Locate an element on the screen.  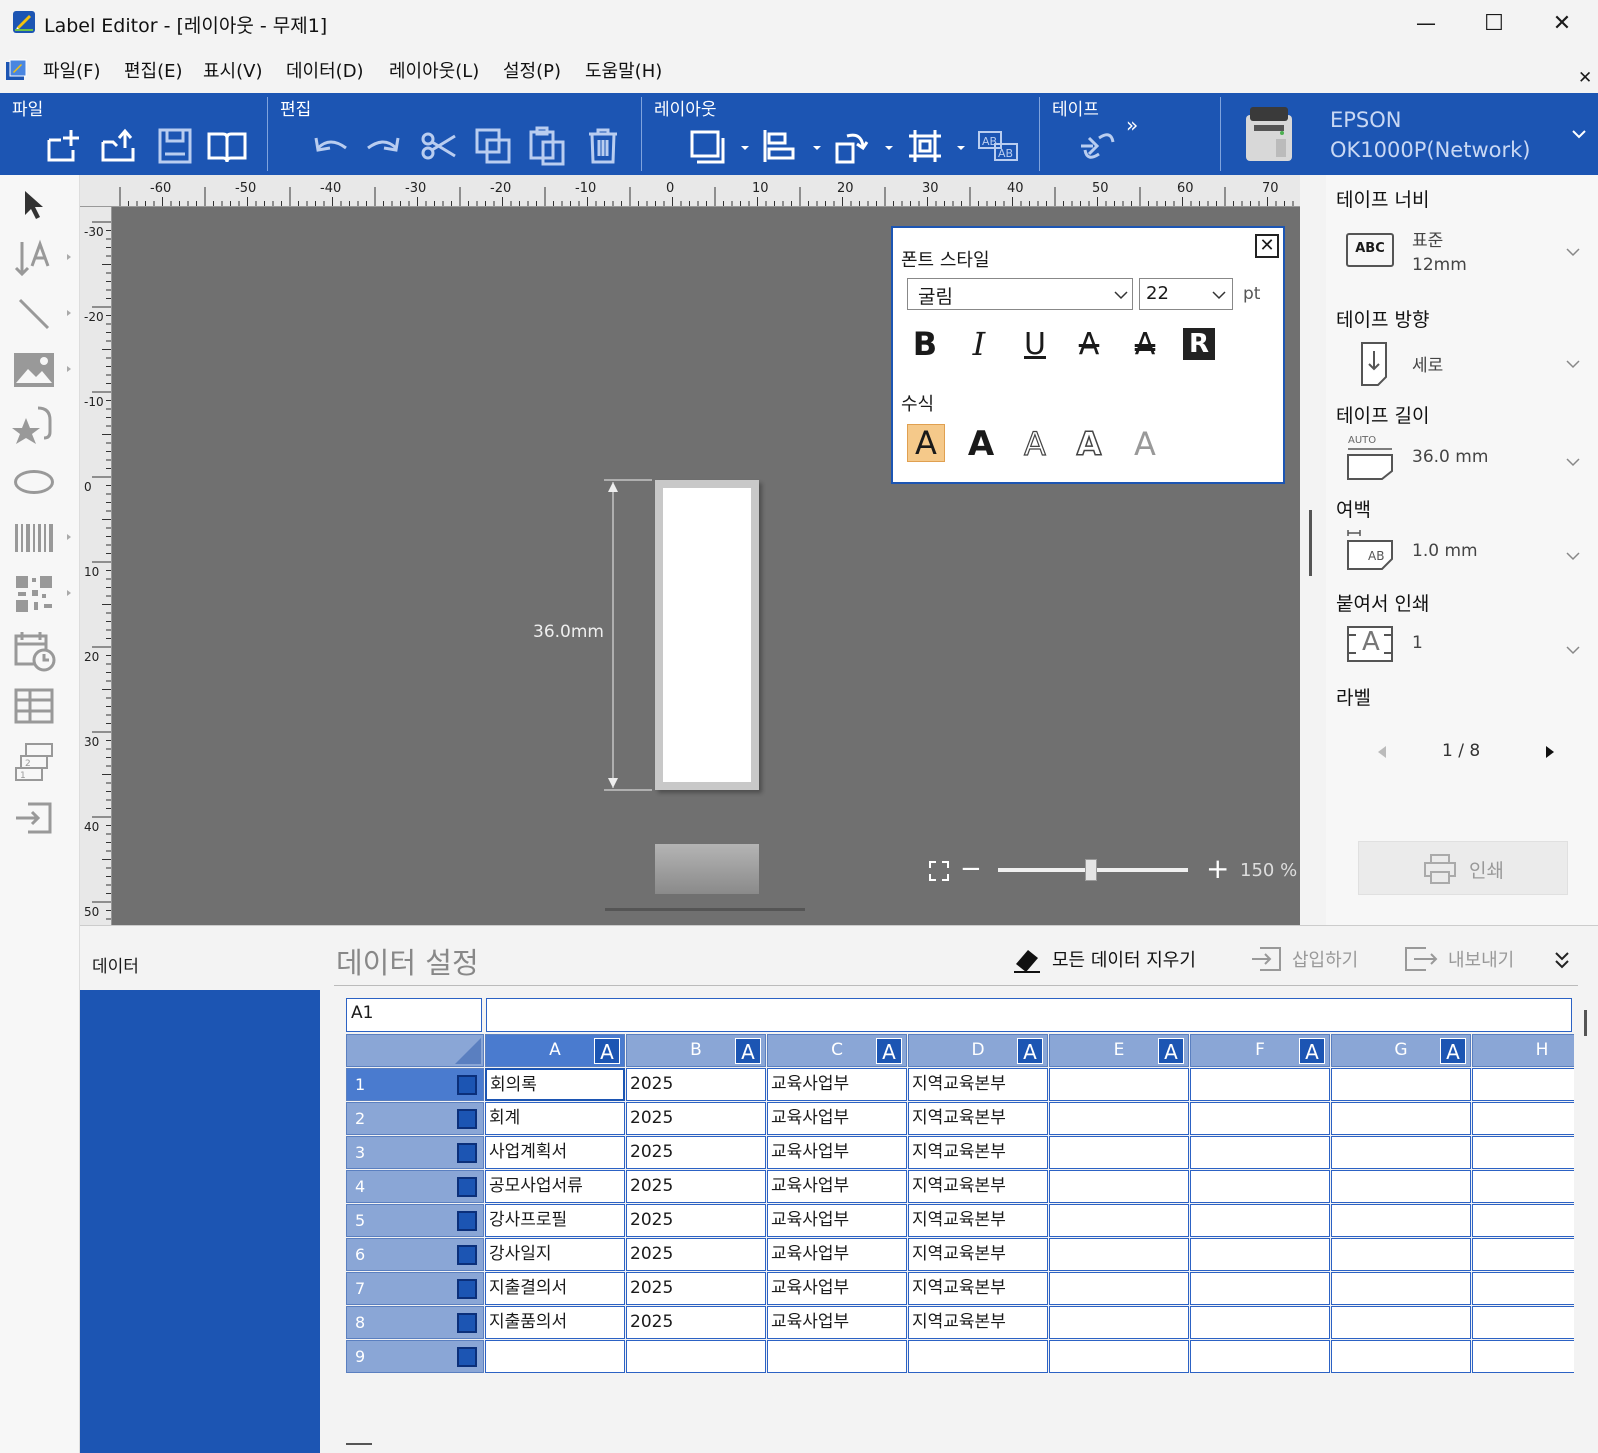
zoom-slider is located at coordinates (1093, 870).